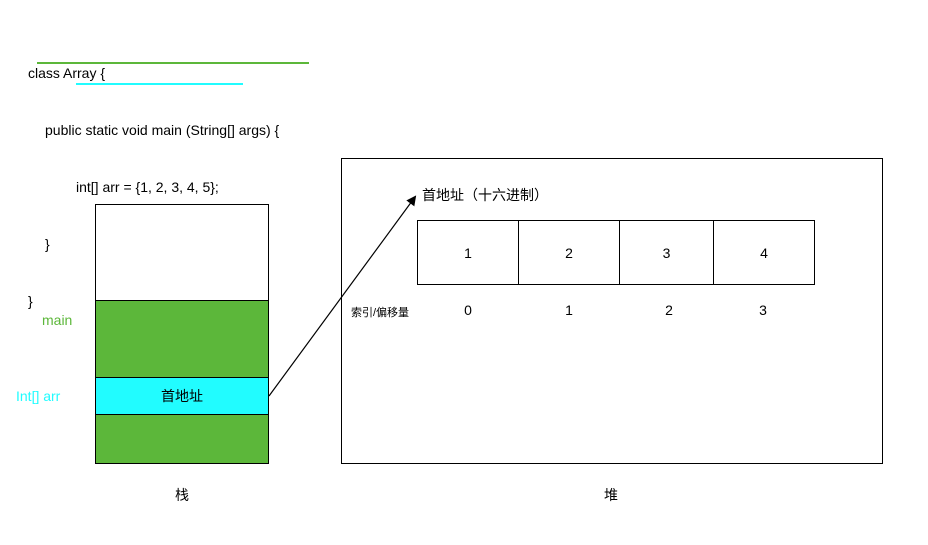 Image resolution: width=928 pixels, height=545 pixels. I want to click on reference-arrow-line, so click(342, 296).